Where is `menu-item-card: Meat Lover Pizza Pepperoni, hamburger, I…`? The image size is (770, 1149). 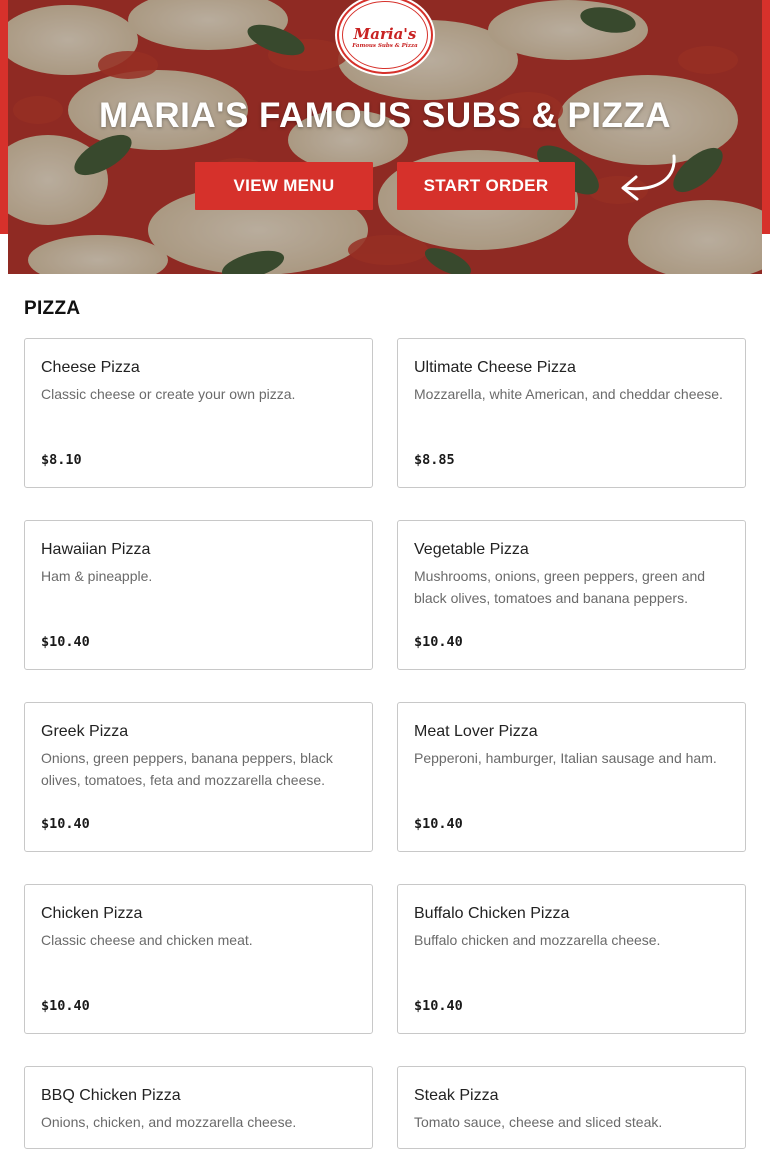 menu-item-card: Meat Lover Pizza Pepperoni, hamburger, I… is located at coordinates (571, 777).